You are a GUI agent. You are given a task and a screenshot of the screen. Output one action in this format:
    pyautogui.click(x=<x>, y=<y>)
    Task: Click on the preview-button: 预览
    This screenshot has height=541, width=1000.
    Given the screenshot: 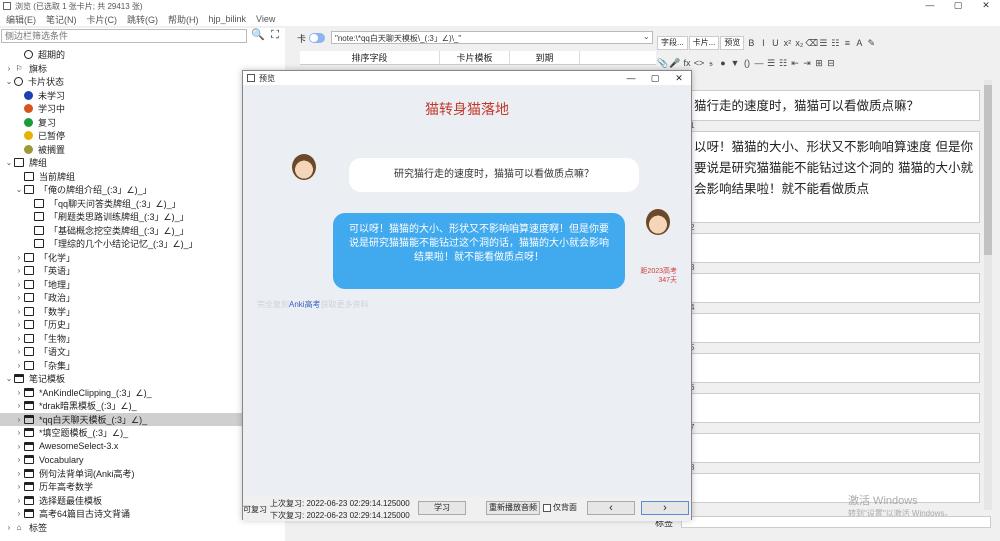 What is the action you would take?
    pyautogui.click(x=732, y=43)
    